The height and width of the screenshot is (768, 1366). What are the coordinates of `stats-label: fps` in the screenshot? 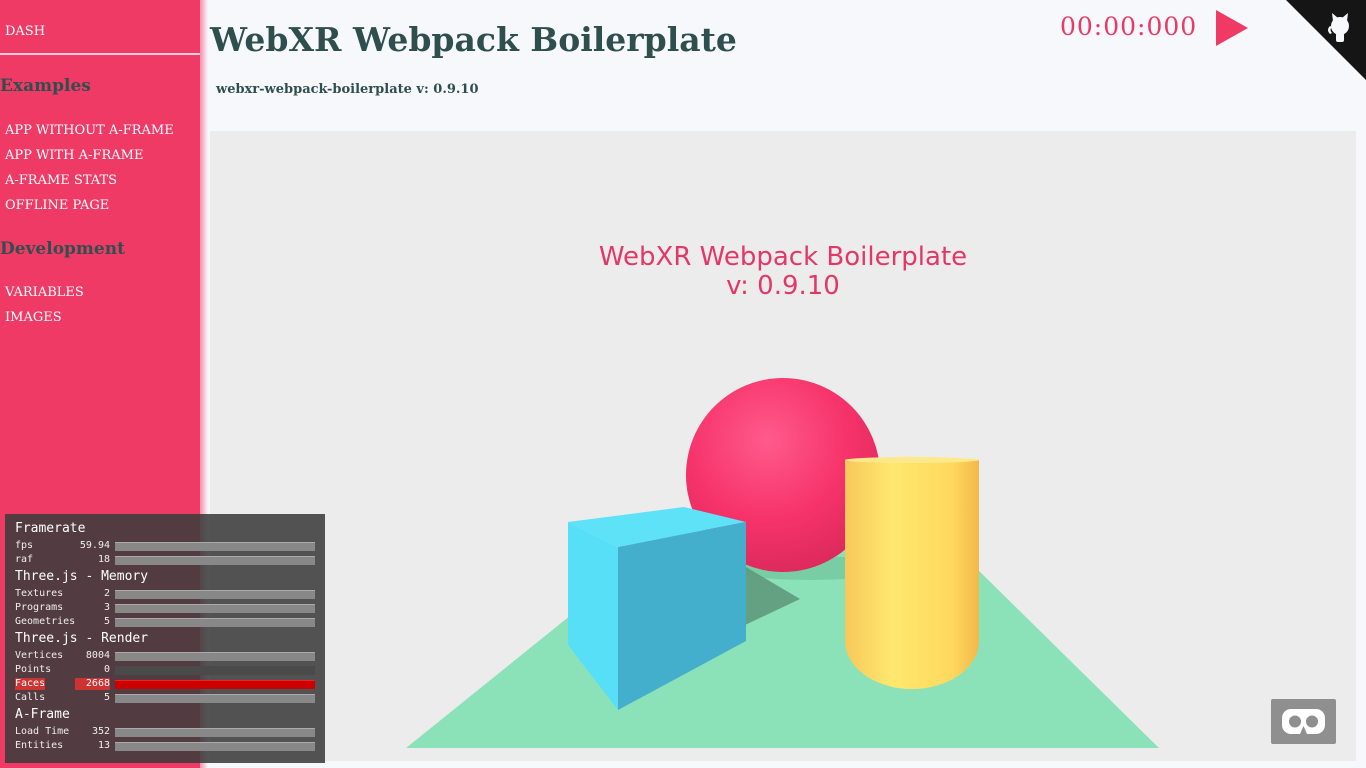 It's located at (24, 545).